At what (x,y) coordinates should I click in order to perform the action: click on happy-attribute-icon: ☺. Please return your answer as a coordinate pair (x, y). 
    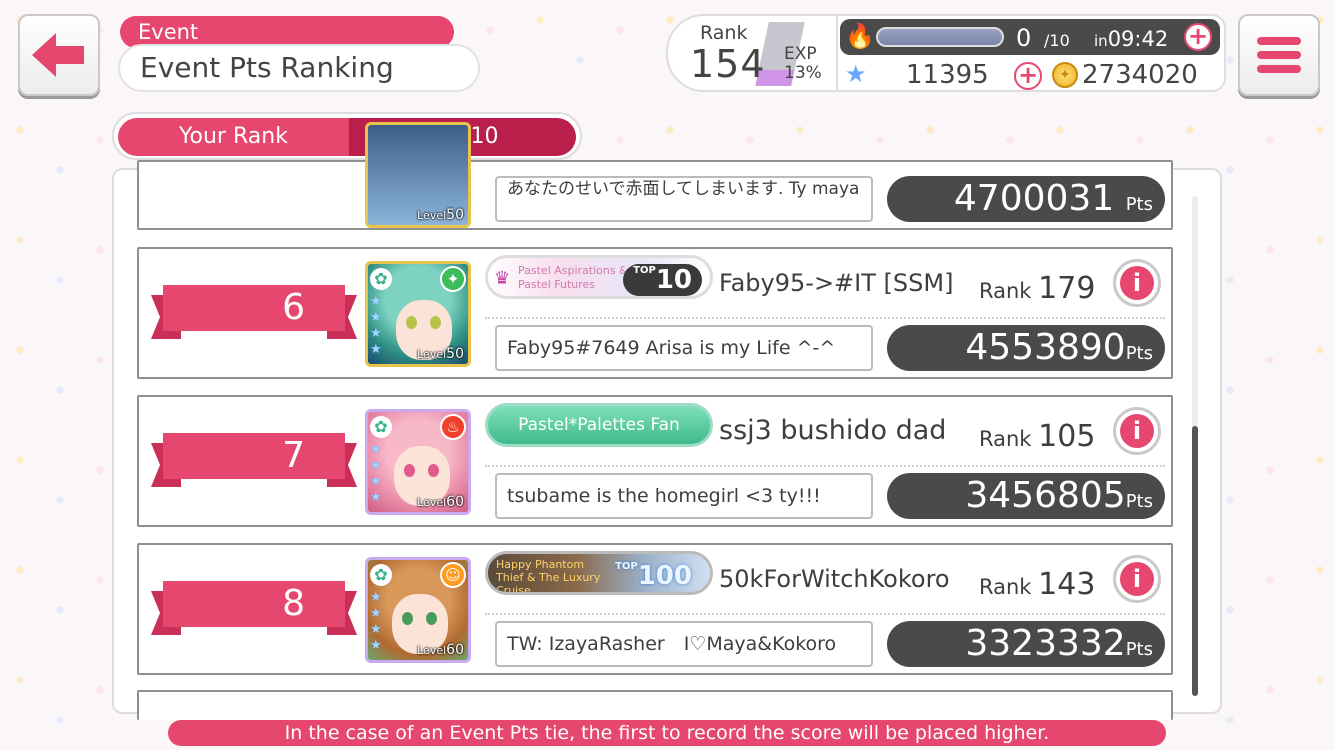
    Looking at the image, I should click on (453, 575).